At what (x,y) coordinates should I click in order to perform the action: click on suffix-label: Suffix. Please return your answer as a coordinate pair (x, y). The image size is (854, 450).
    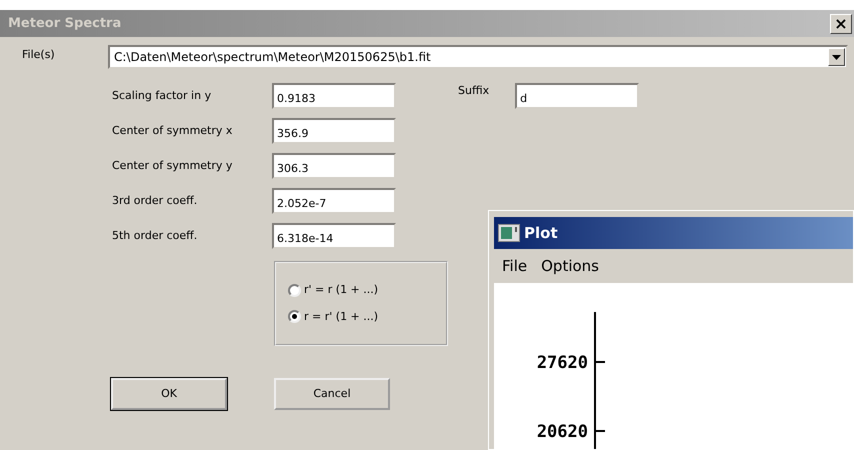
    Looking at the image, I should click on (474, 91).